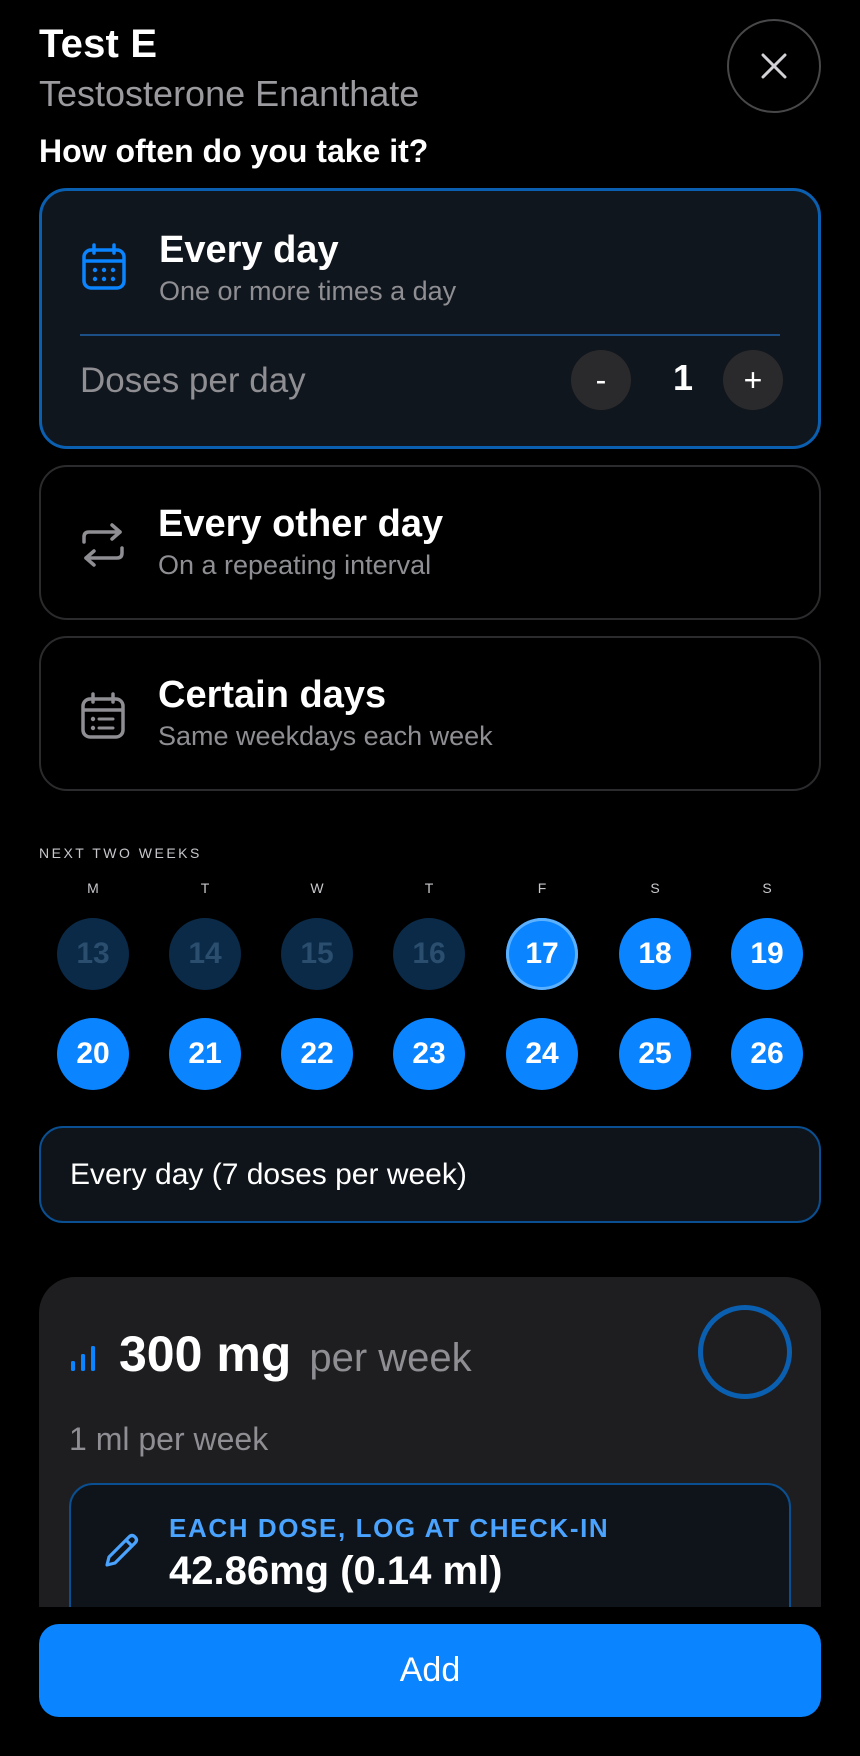 This screenshot has width=860, height=1756. Describe the element at coordinates (93, 888) in the screenshot. I see `weekday-label: M` at that location.